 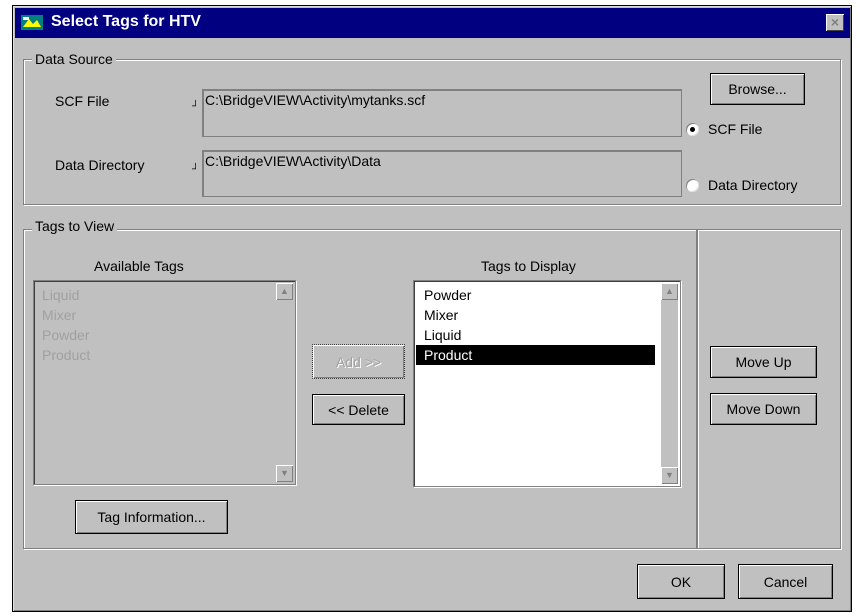 I want to click on data-directory-label: Data Directory, so click(x=100, y=165).